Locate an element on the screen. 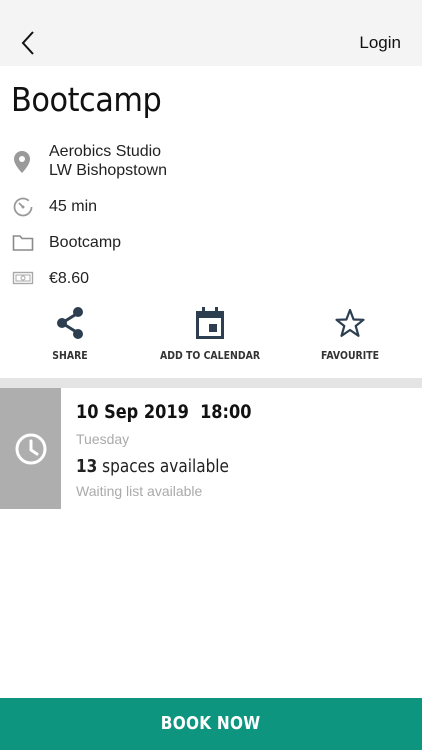 This screenshot has height=750, width=422. session-datetime: 10 Sep 2019 18:00 is located at coordinates (163, 412).